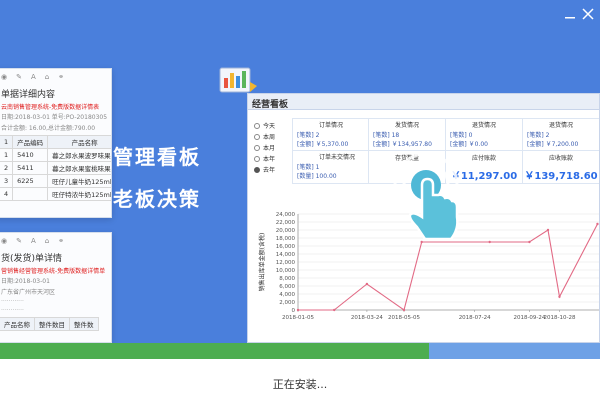 This screenshot has height=415, width=600. What do you see at coordinates (269, 126) in the screenshot?
I see `period-label: 今天` at bounding box center [269, 126].